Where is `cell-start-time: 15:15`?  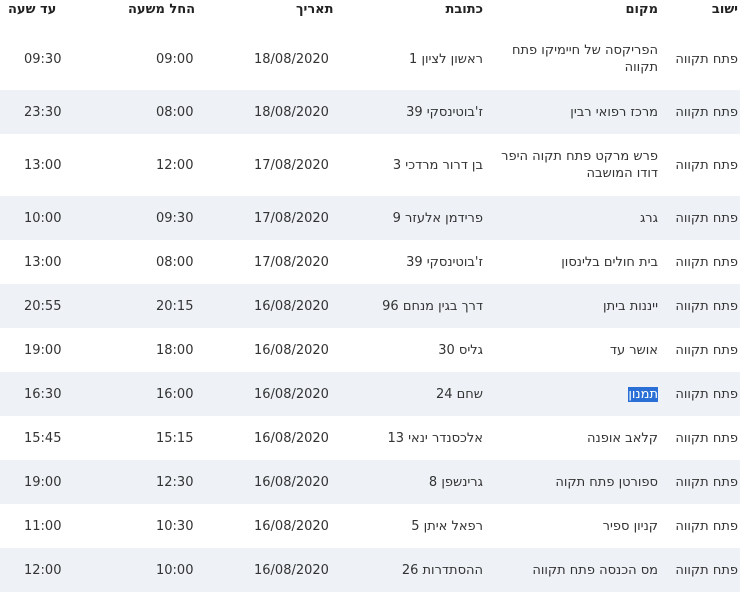
cell-start-time: 15:15 is located at coordinates (175, 438).